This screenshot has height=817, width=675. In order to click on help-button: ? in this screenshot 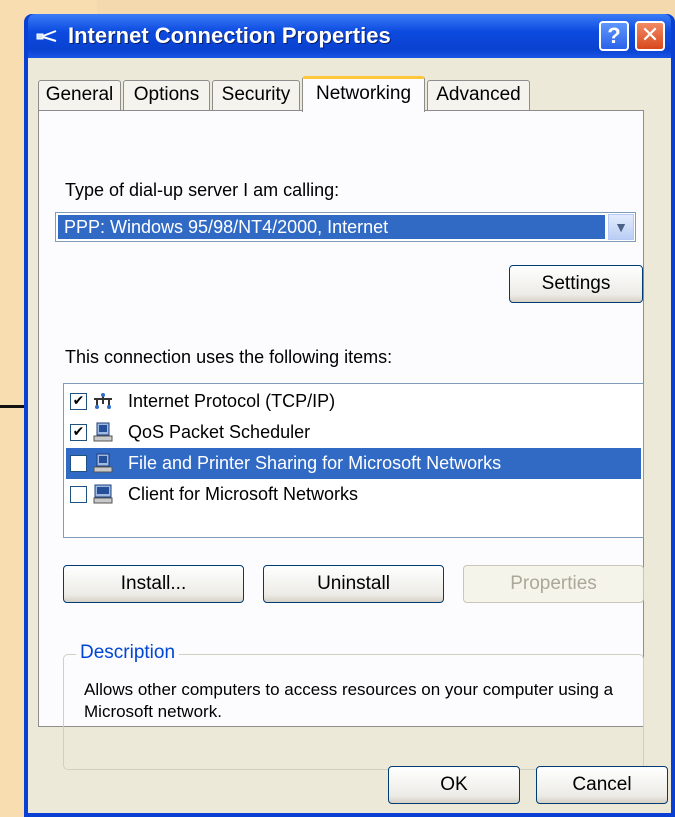, I will do `click(614, 36)`.